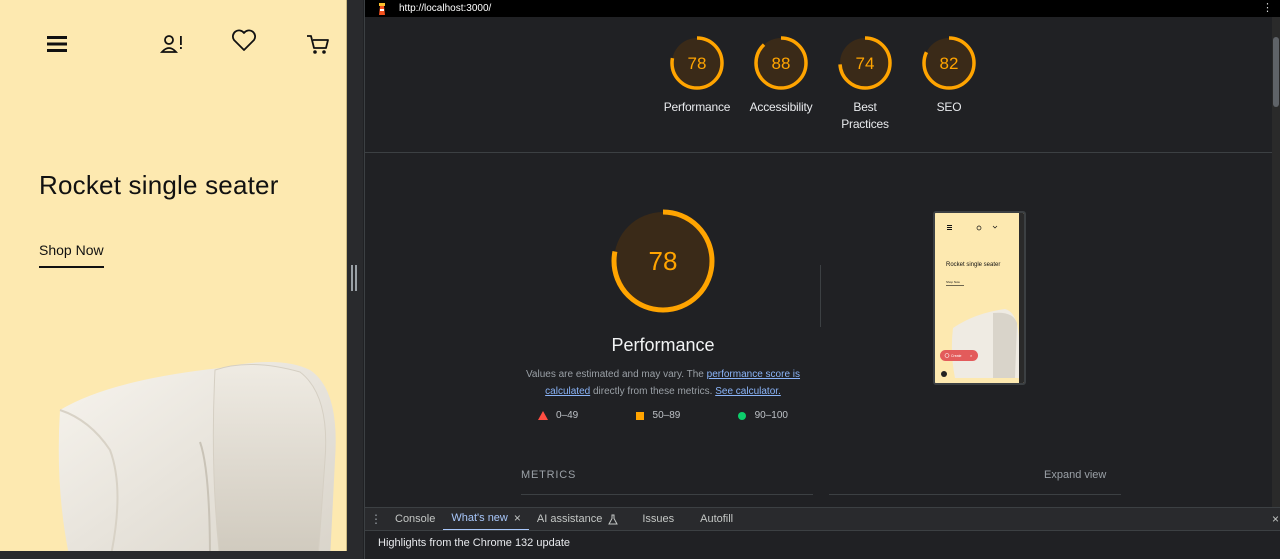 Image resolution: width=1280 pixels, height=559 pixels. I want to click on scrollbar-thumb, so click(1276, 72).